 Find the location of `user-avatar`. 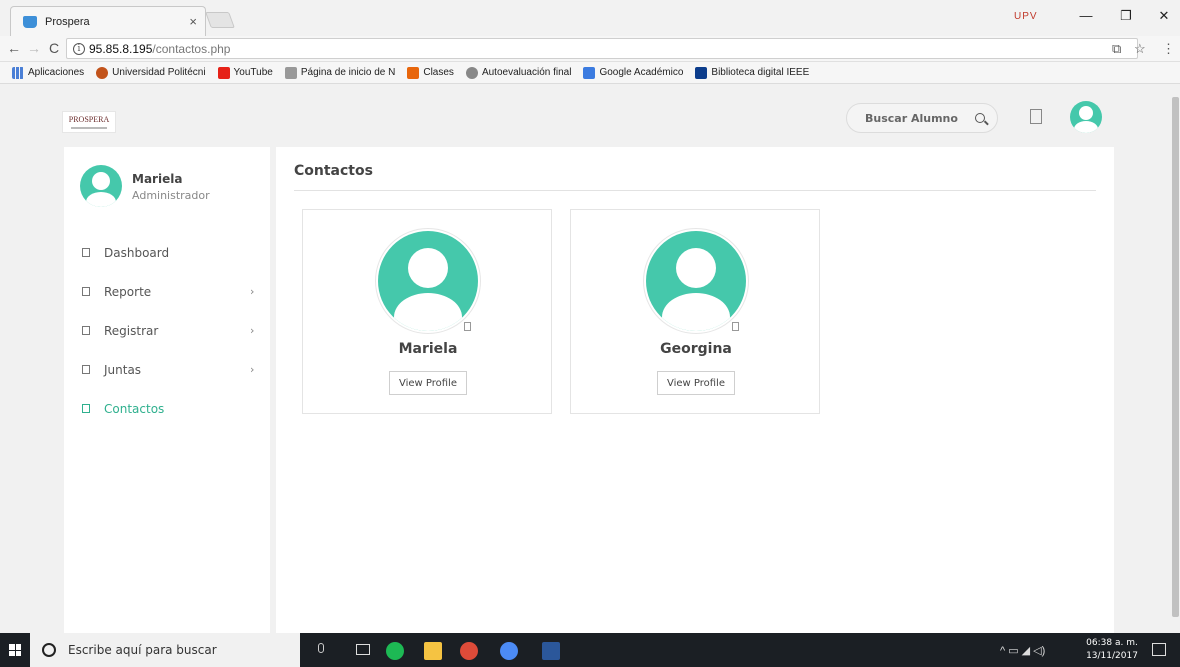

user-avatar is located at coordinates (101, 186).